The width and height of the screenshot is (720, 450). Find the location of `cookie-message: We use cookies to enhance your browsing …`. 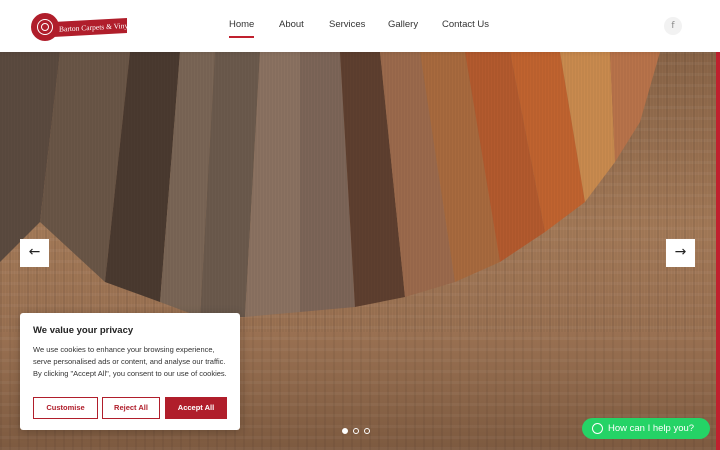

cookie-message: We use cookies to enhance your browsing … is located at coordinates (130, 361).